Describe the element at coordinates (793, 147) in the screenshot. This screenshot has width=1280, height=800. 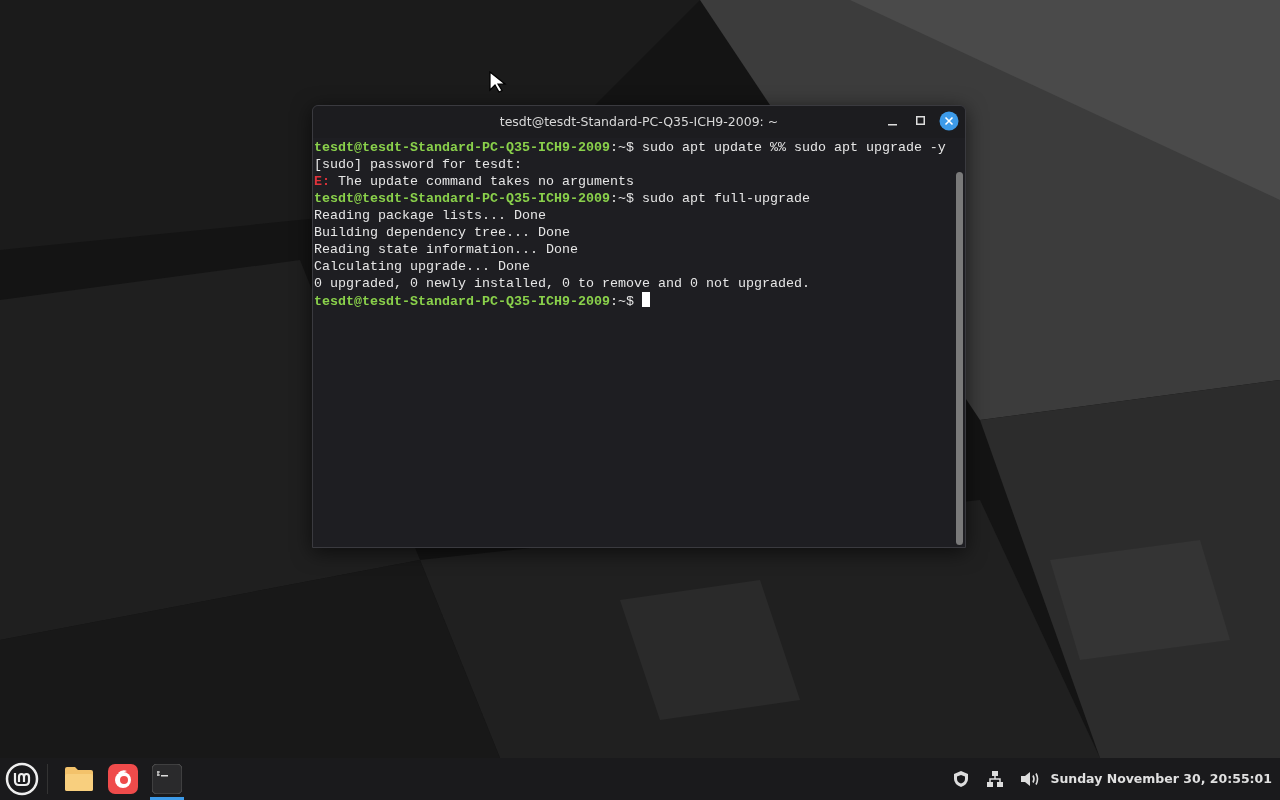
I see `command-text: sudo apt update %% sudo apt upgrade -y` at that location.